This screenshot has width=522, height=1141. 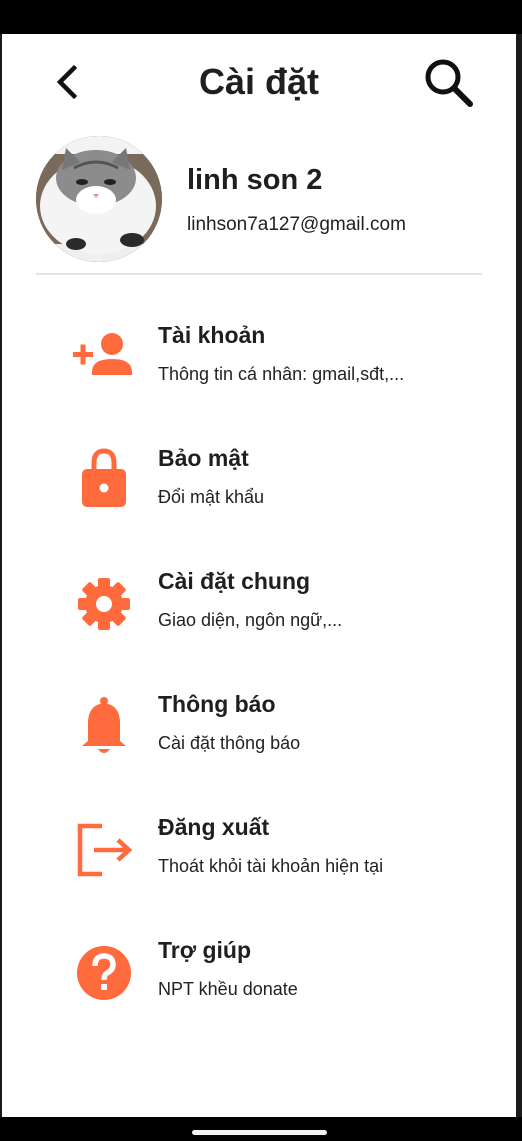 I want to click on lock-icon, so click(x=102, y=477).